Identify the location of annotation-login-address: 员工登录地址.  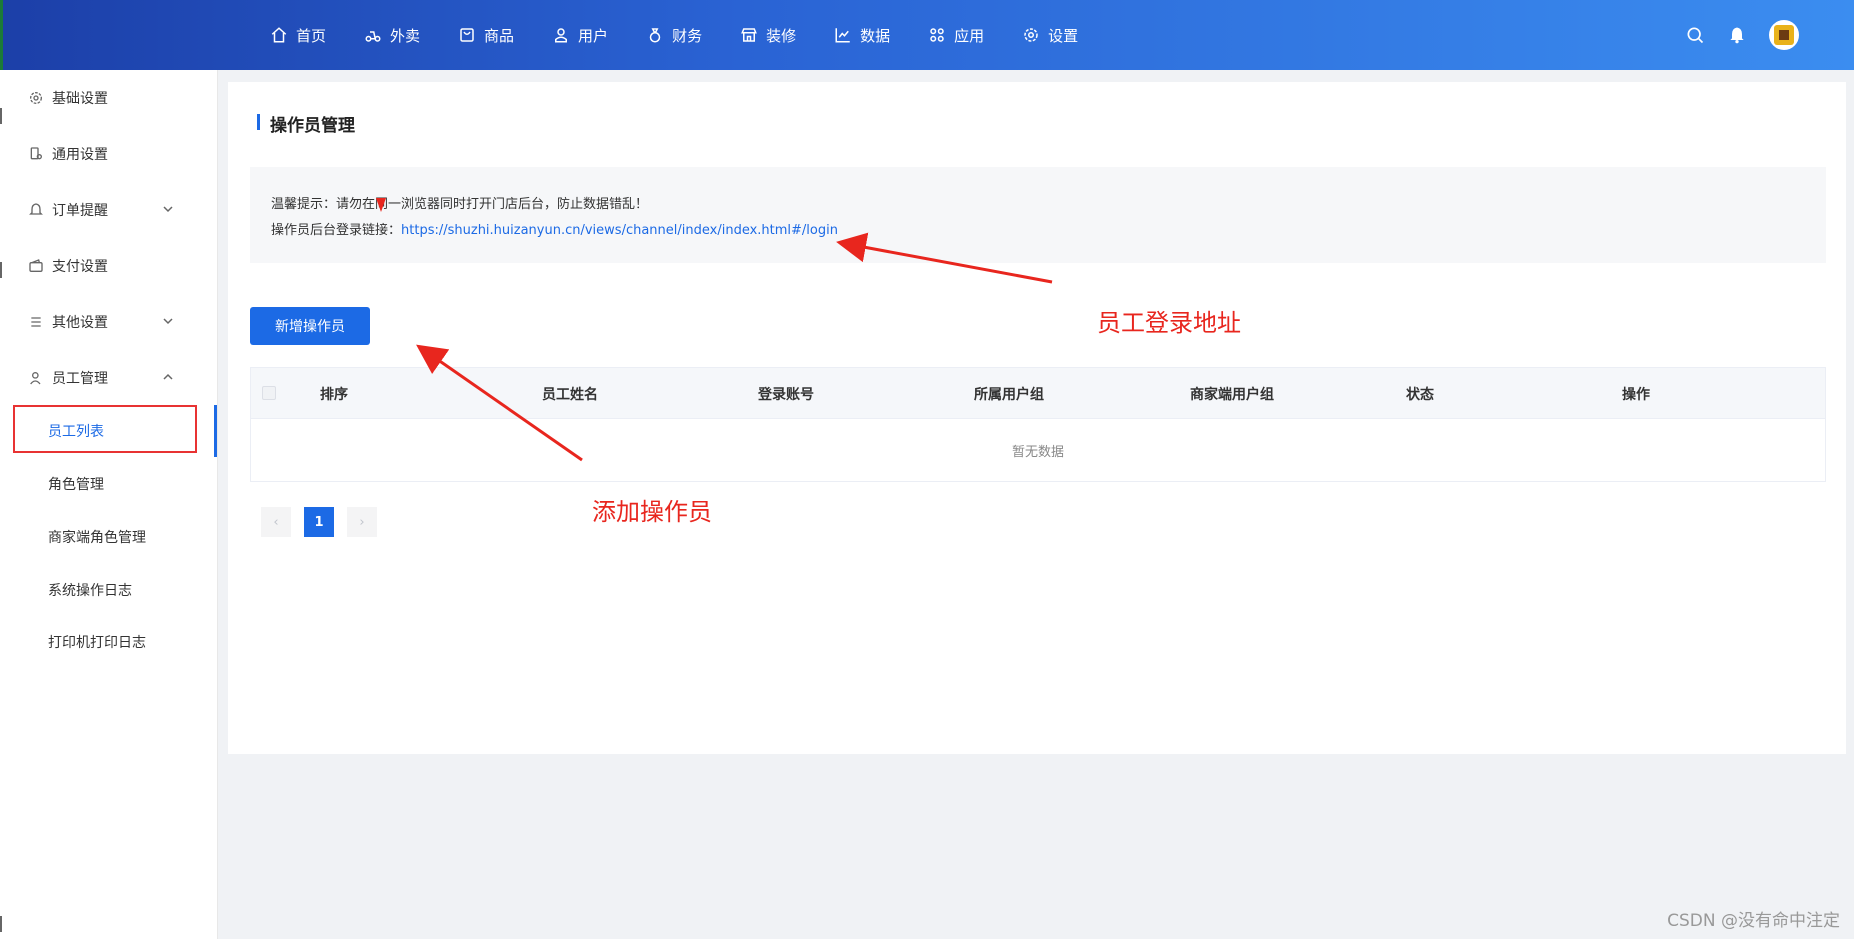
(1169, 323).